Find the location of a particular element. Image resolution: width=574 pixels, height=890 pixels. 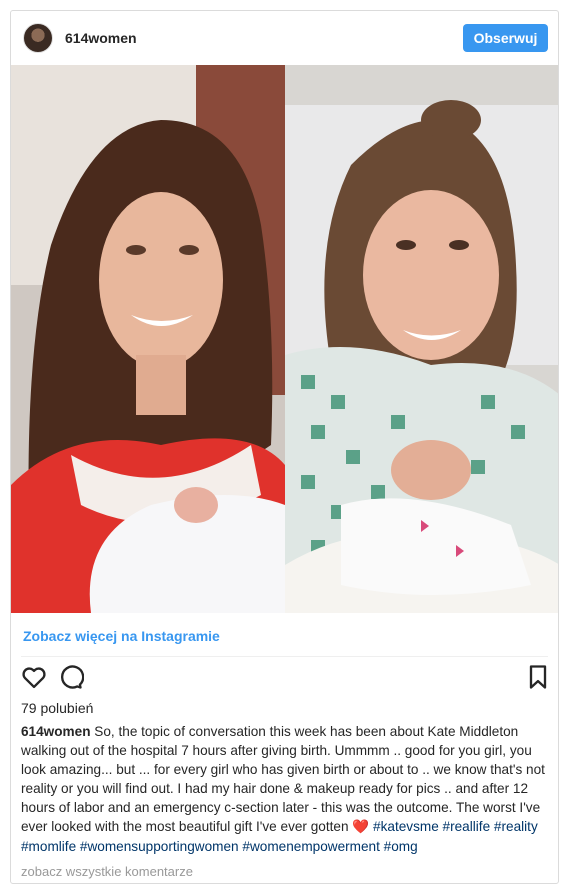

bookmark-icon is located at coordinates (538, 677).